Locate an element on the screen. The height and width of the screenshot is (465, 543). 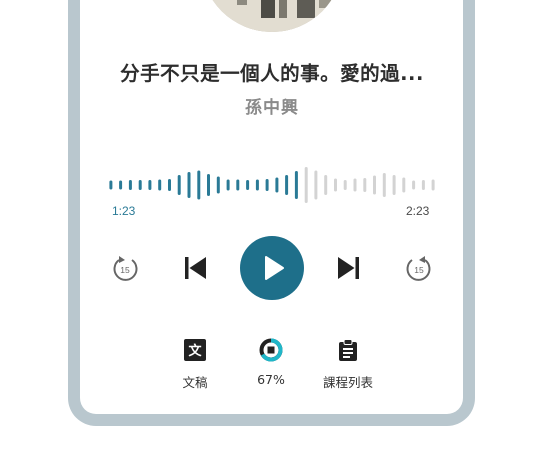
completion-progress: 67% is located at coordinates (271, 362).